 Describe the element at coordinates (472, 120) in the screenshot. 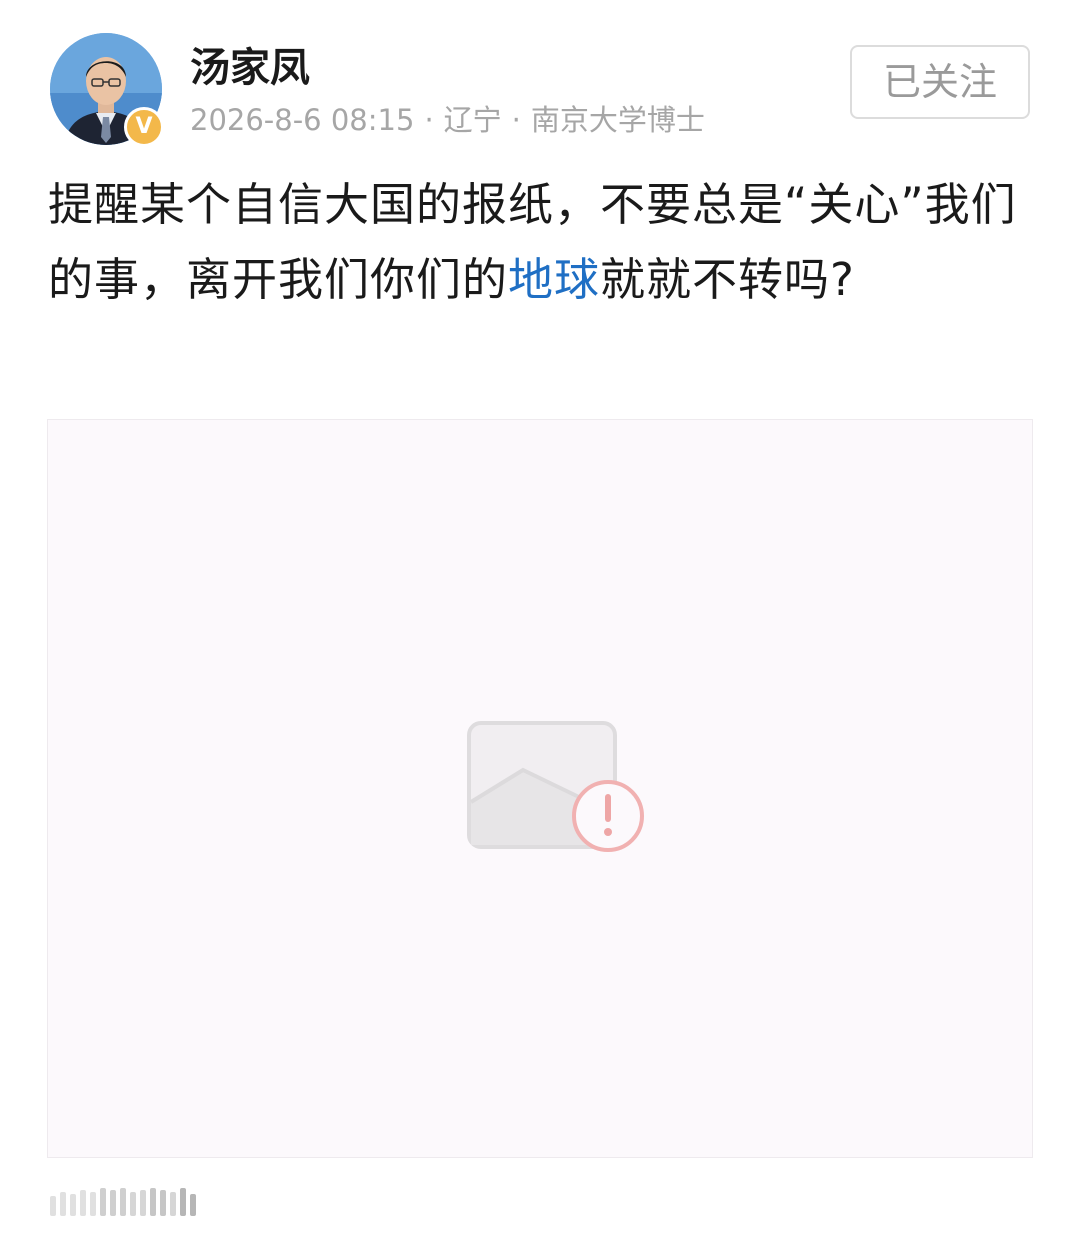

I see `post-location: 辽宁` at that location.